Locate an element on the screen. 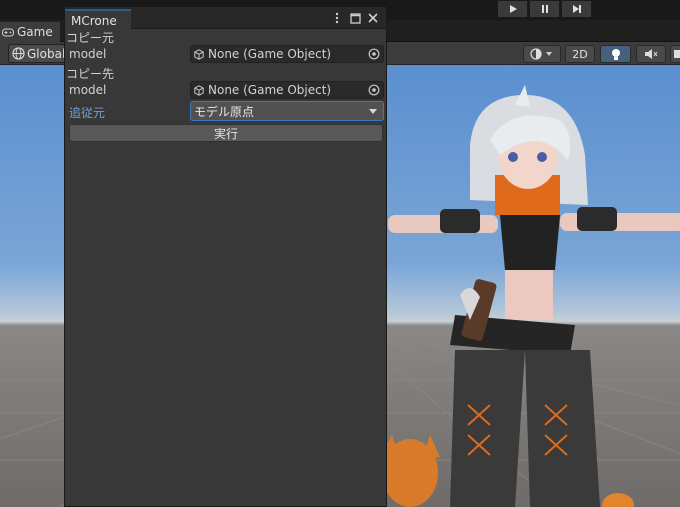 The height and width of the screenshot is (507, 680). source-model-field: None (Game Object) is located at coordinates (287, 54).